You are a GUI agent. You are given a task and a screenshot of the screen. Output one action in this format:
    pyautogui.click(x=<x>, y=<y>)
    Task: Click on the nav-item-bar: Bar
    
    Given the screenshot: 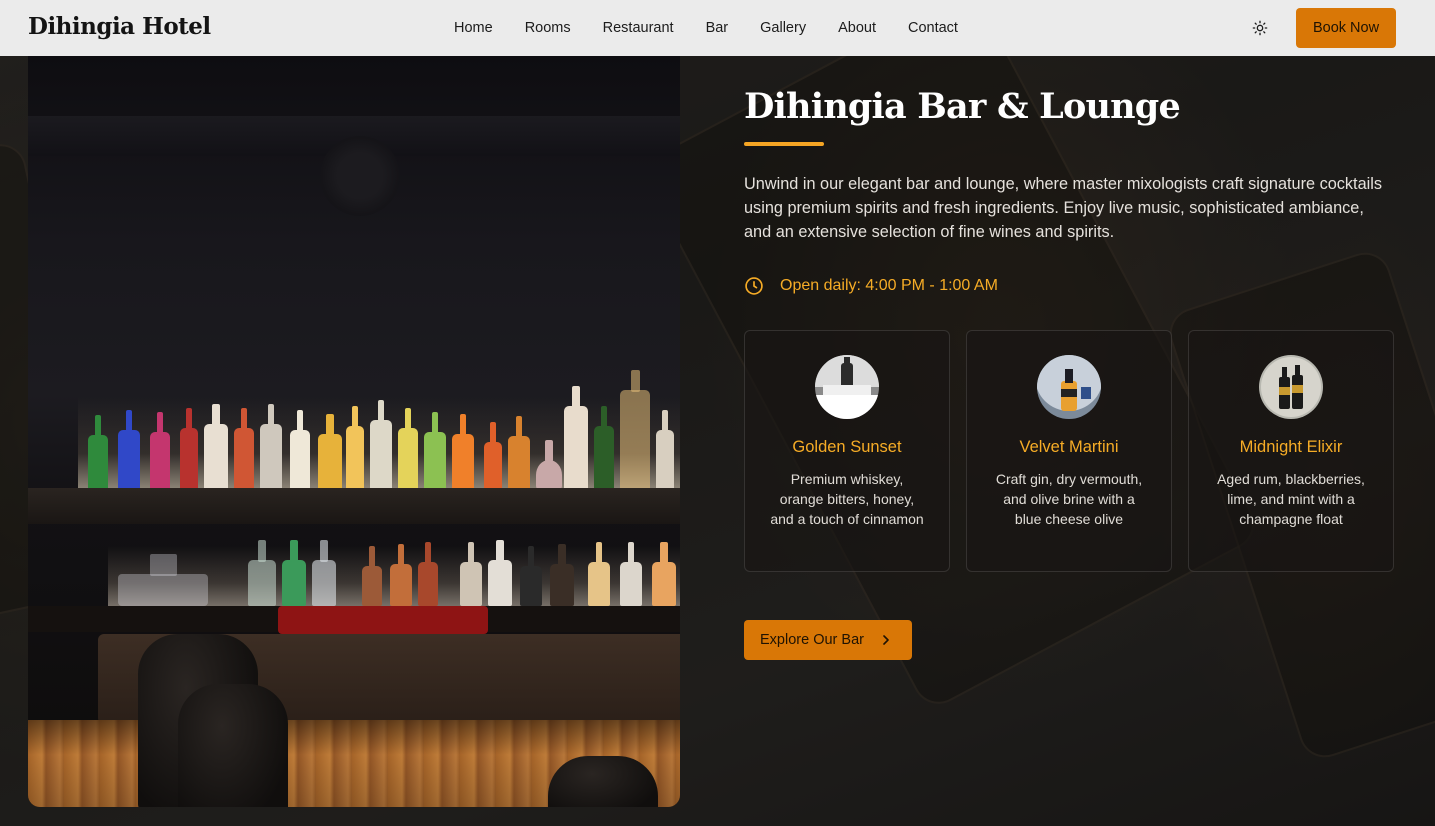 What is the action you would take?
    pyautogui.click(x=717, y=28)
    